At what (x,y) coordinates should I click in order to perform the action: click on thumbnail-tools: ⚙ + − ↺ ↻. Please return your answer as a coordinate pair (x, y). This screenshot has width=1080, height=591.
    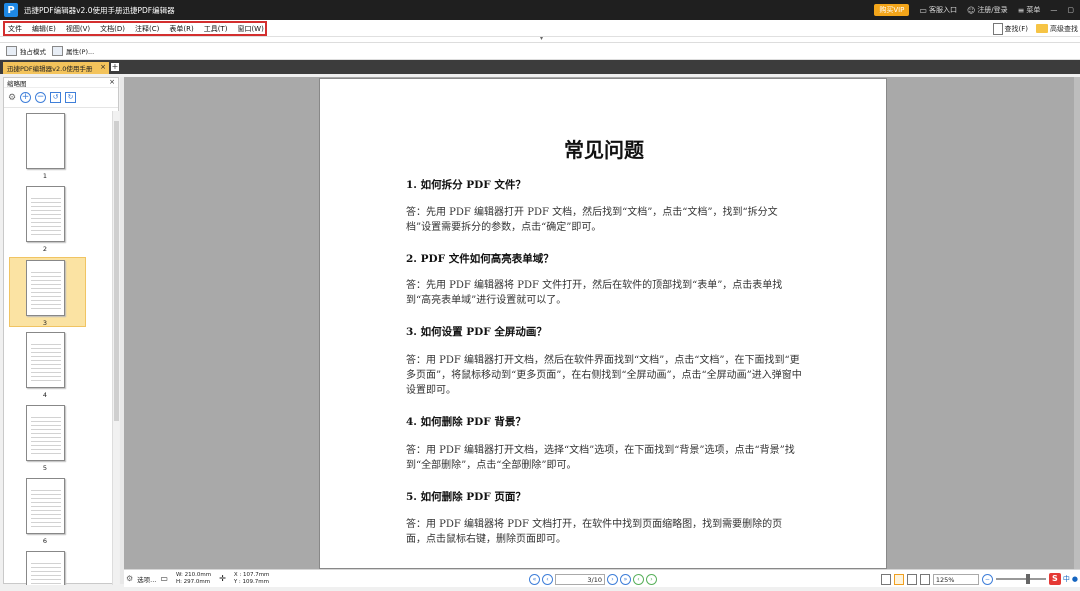
    Looking at the image, I should click on (61, 98).